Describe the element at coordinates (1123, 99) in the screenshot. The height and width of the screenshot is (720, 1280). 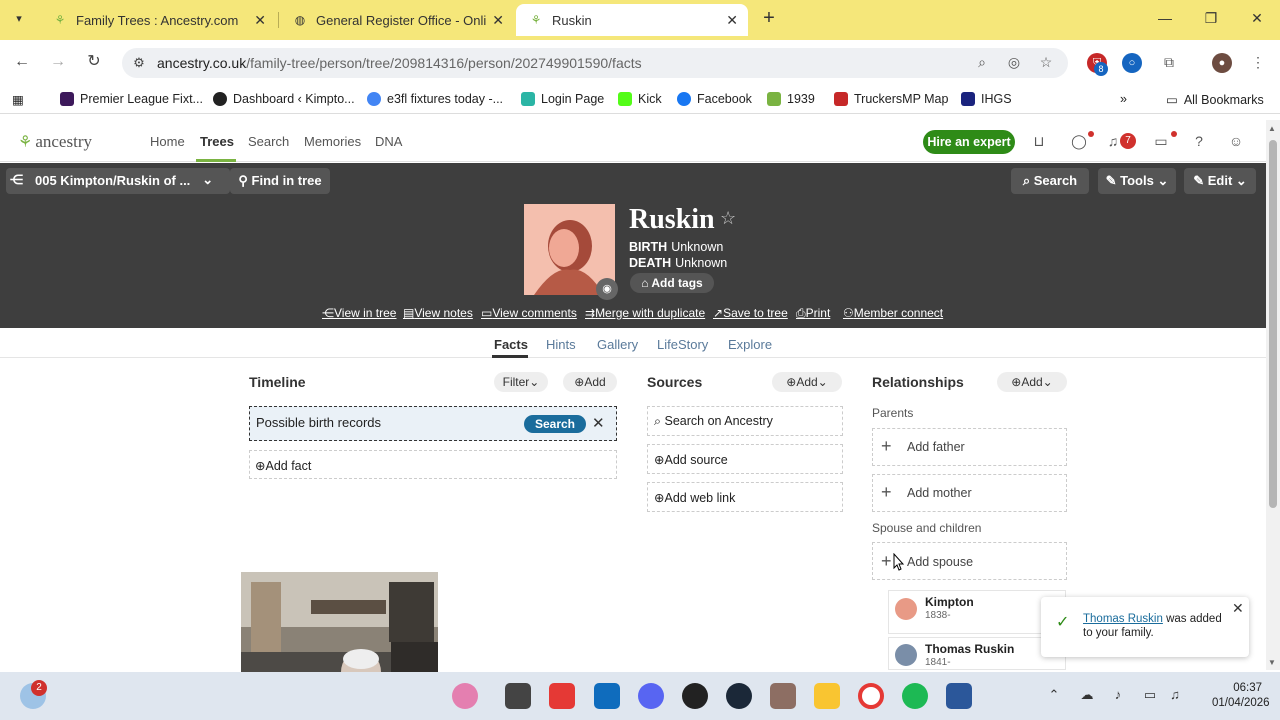
I see `more-bookmarks-chevron-icon: »` at that location.